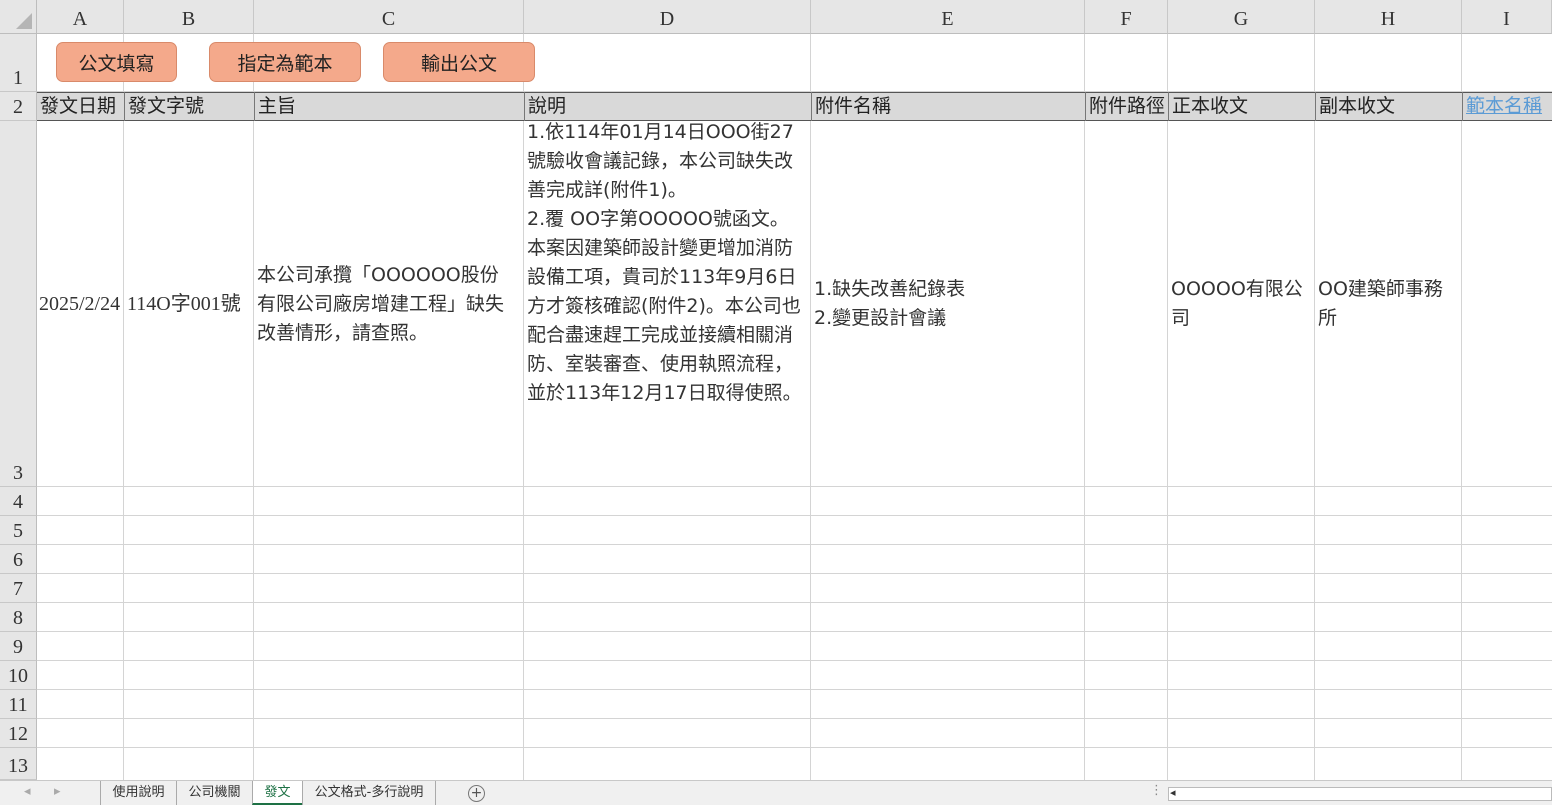 This screenshot has height=805, width=1552. Describe the element at coordinates (948, 17) in the screenshot. I see `column-header-e: E` at that location.